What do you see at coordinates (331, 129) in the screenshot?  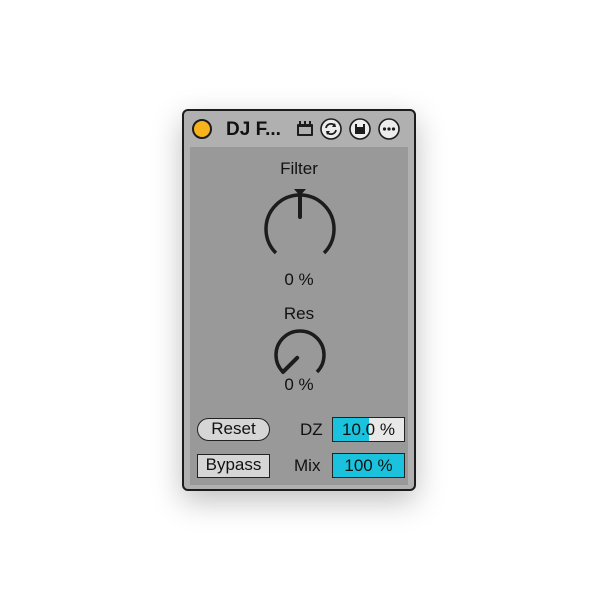 I see `hot-swap-icon` at bounding box center [331, 129].